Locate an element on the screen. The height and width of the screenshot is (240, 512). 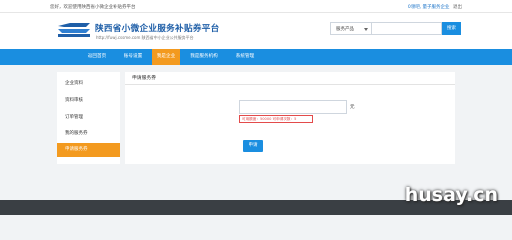
sidebar-item-my-vouchers: 我的服务券 is located at coordinates (88, 134).